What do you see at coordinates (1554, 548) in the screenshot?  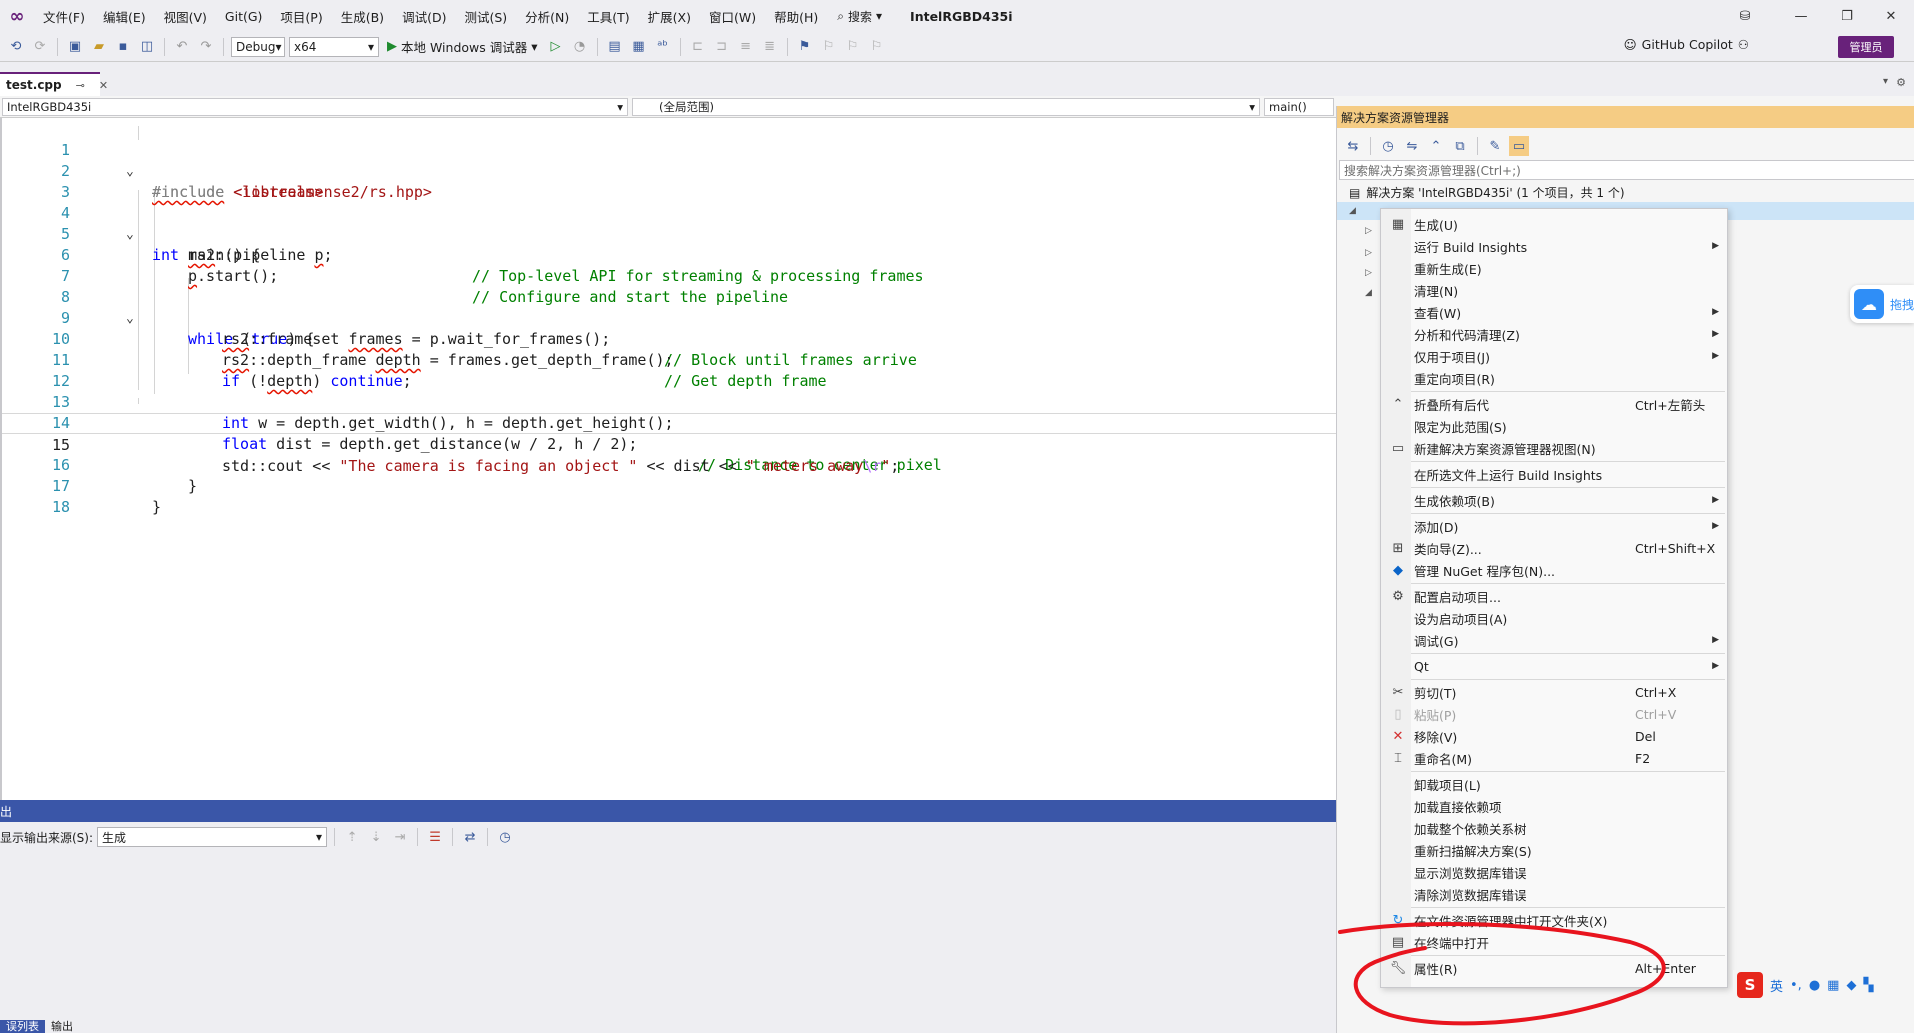 I see `menu-item-class-wizard: ⊞ 类向导(Z)... Ctrl+Shift+X` at bounding box center [1554, 548].